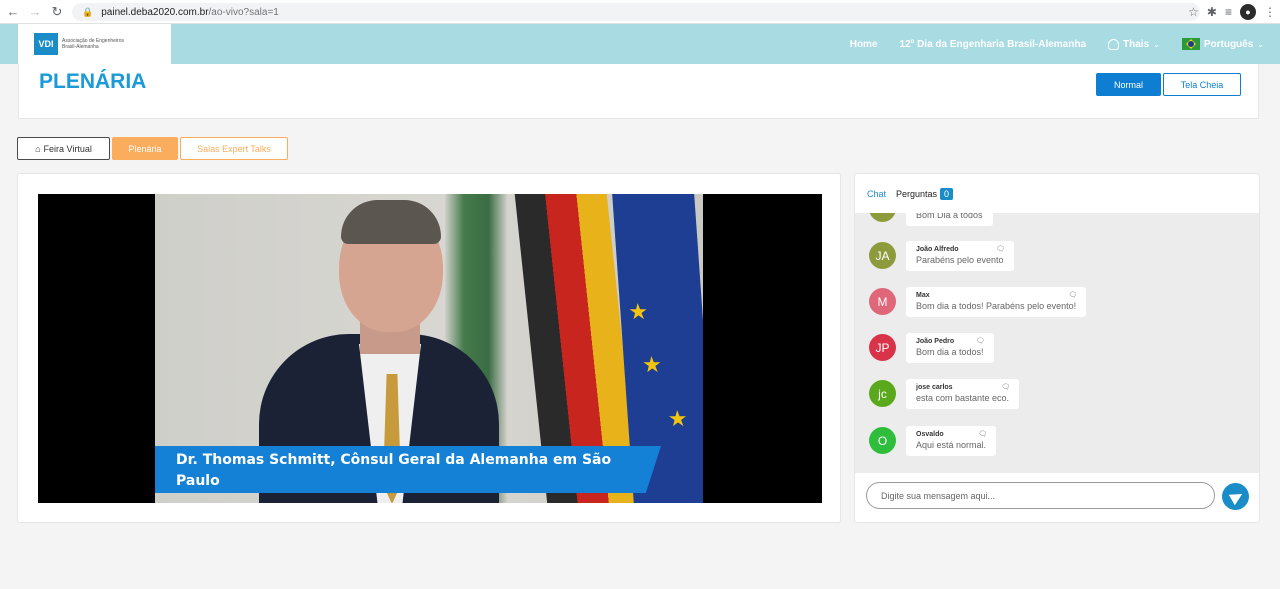 This screenshot has width=1280, height=589. I want to click on page-title: PLENÁRIA, so click(93, 81).